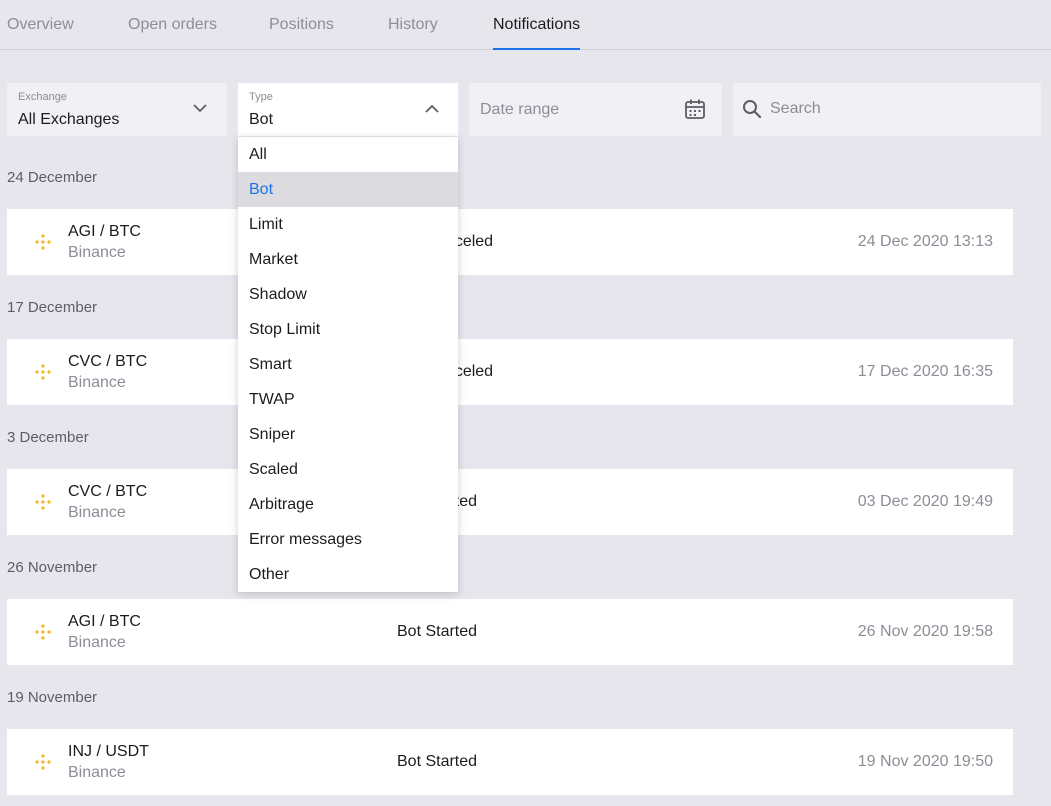 Image resolution: width=1051 pixels, height=806 pixels. What do you see at coordinates (536, 25) in the screenshot?
I see `tab-notifications: Notifications` at bounding box center [536, 25].